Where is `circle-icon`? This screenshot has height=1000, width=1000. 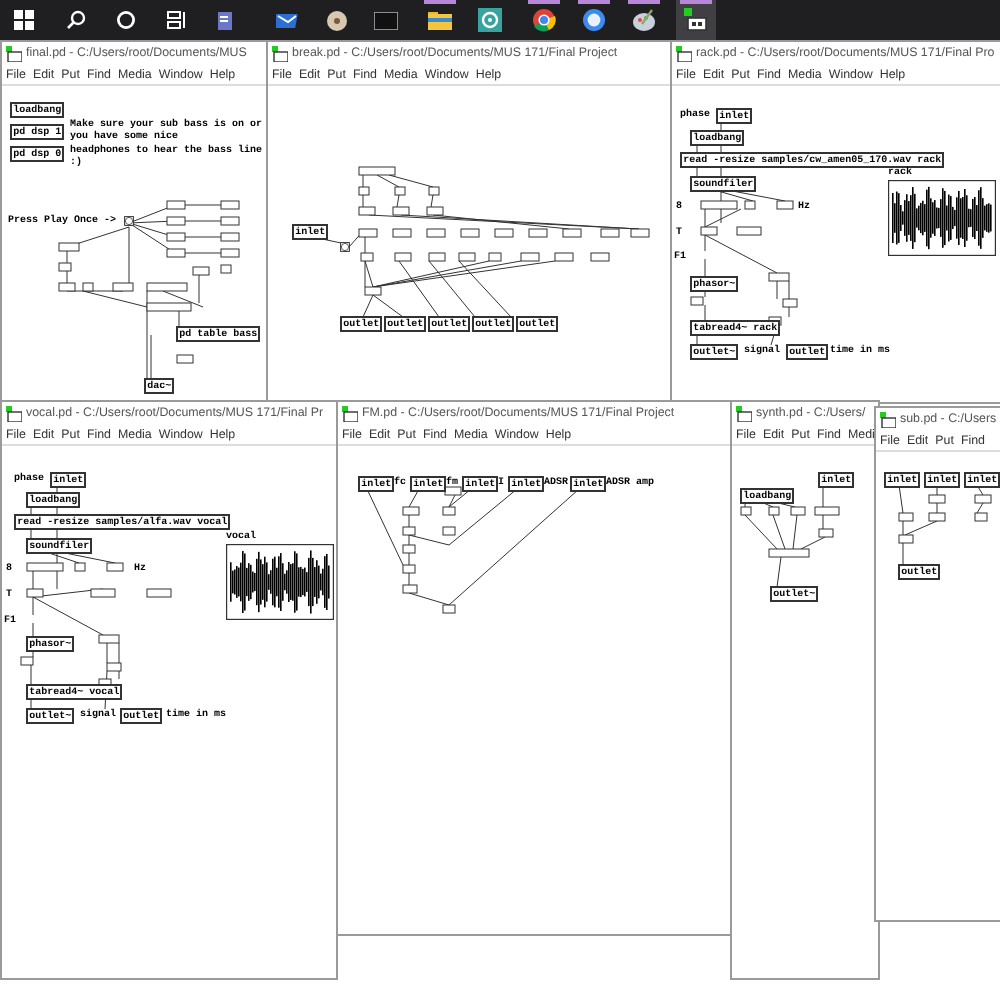 circle-icon is located at coordinates (126, 20).